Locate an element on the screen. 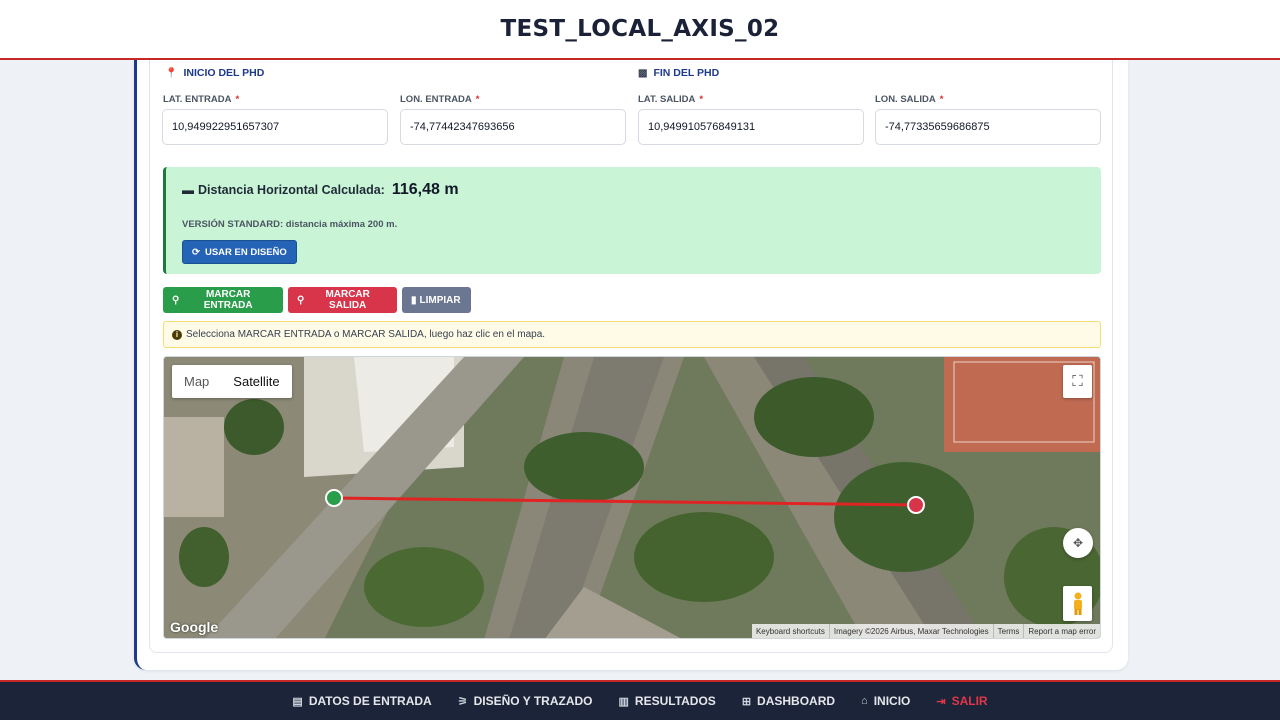  ruler-icon: ▬ is located at coordinates (188, 190).